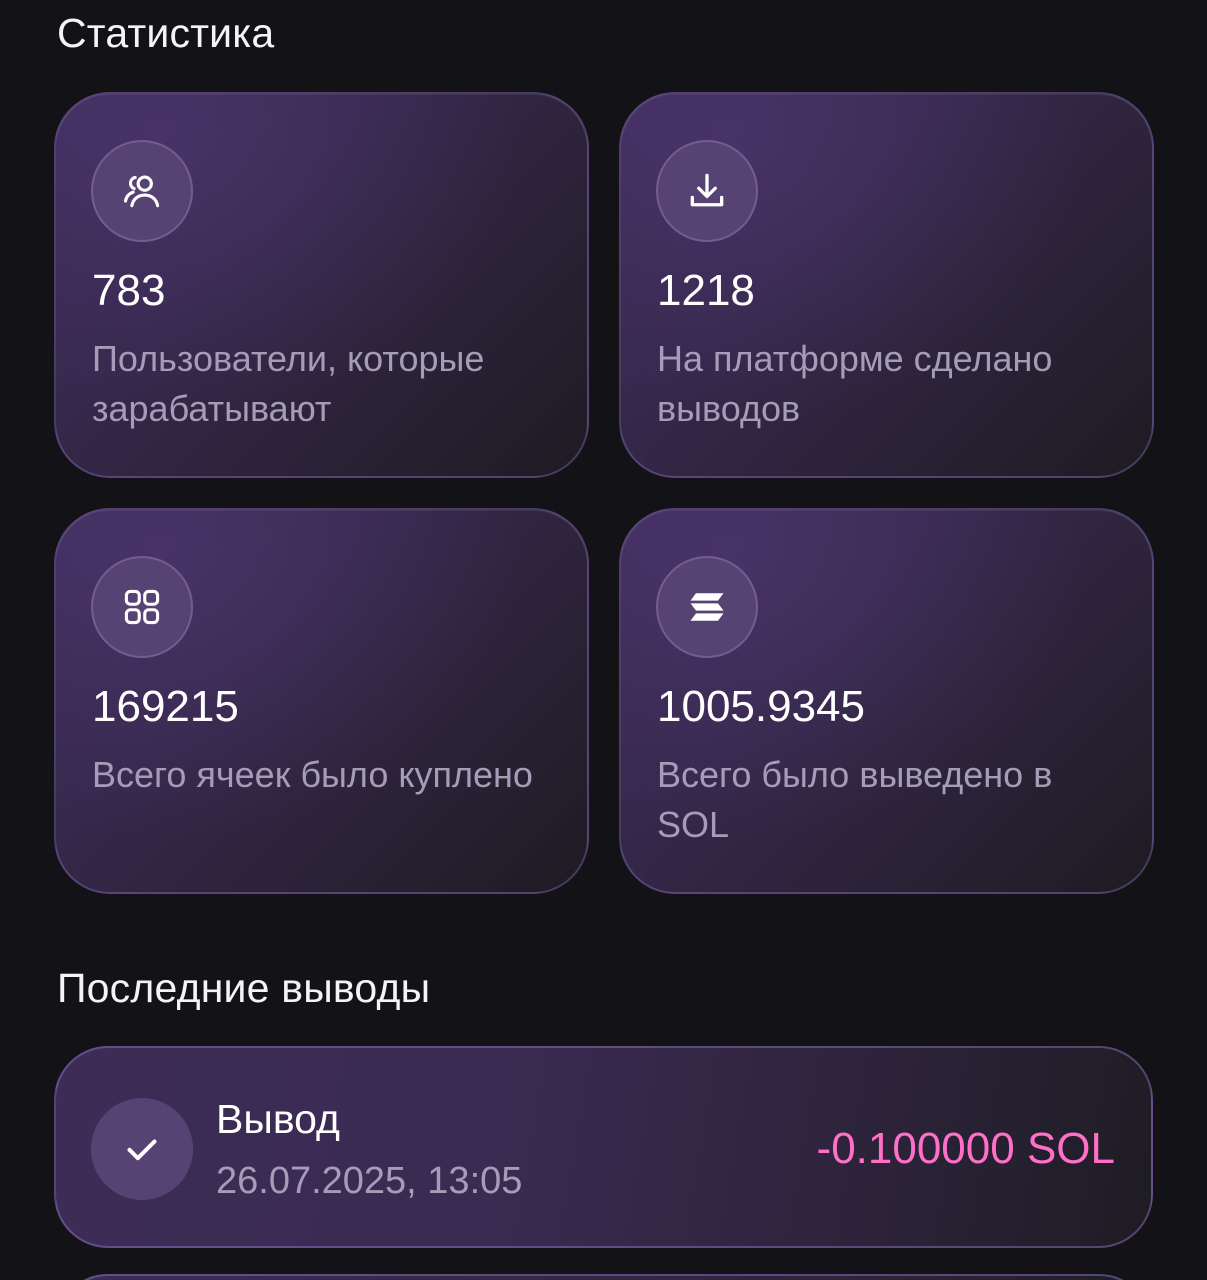 This screenshot has height=1280, width=1207. What do you see at coordinates (312, 774) in the screenshot?
I see `stat-description: Всего ячеек было куплено` at bounding box center [312, 774].